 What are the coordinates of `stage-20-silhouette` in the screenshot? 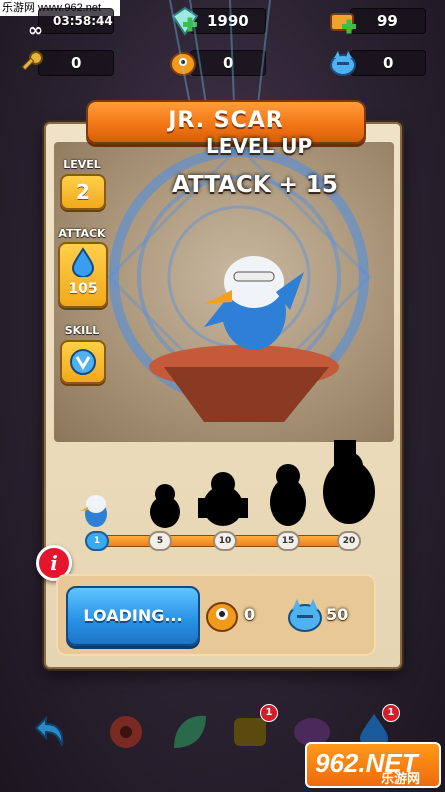 It's located at (349, 482).